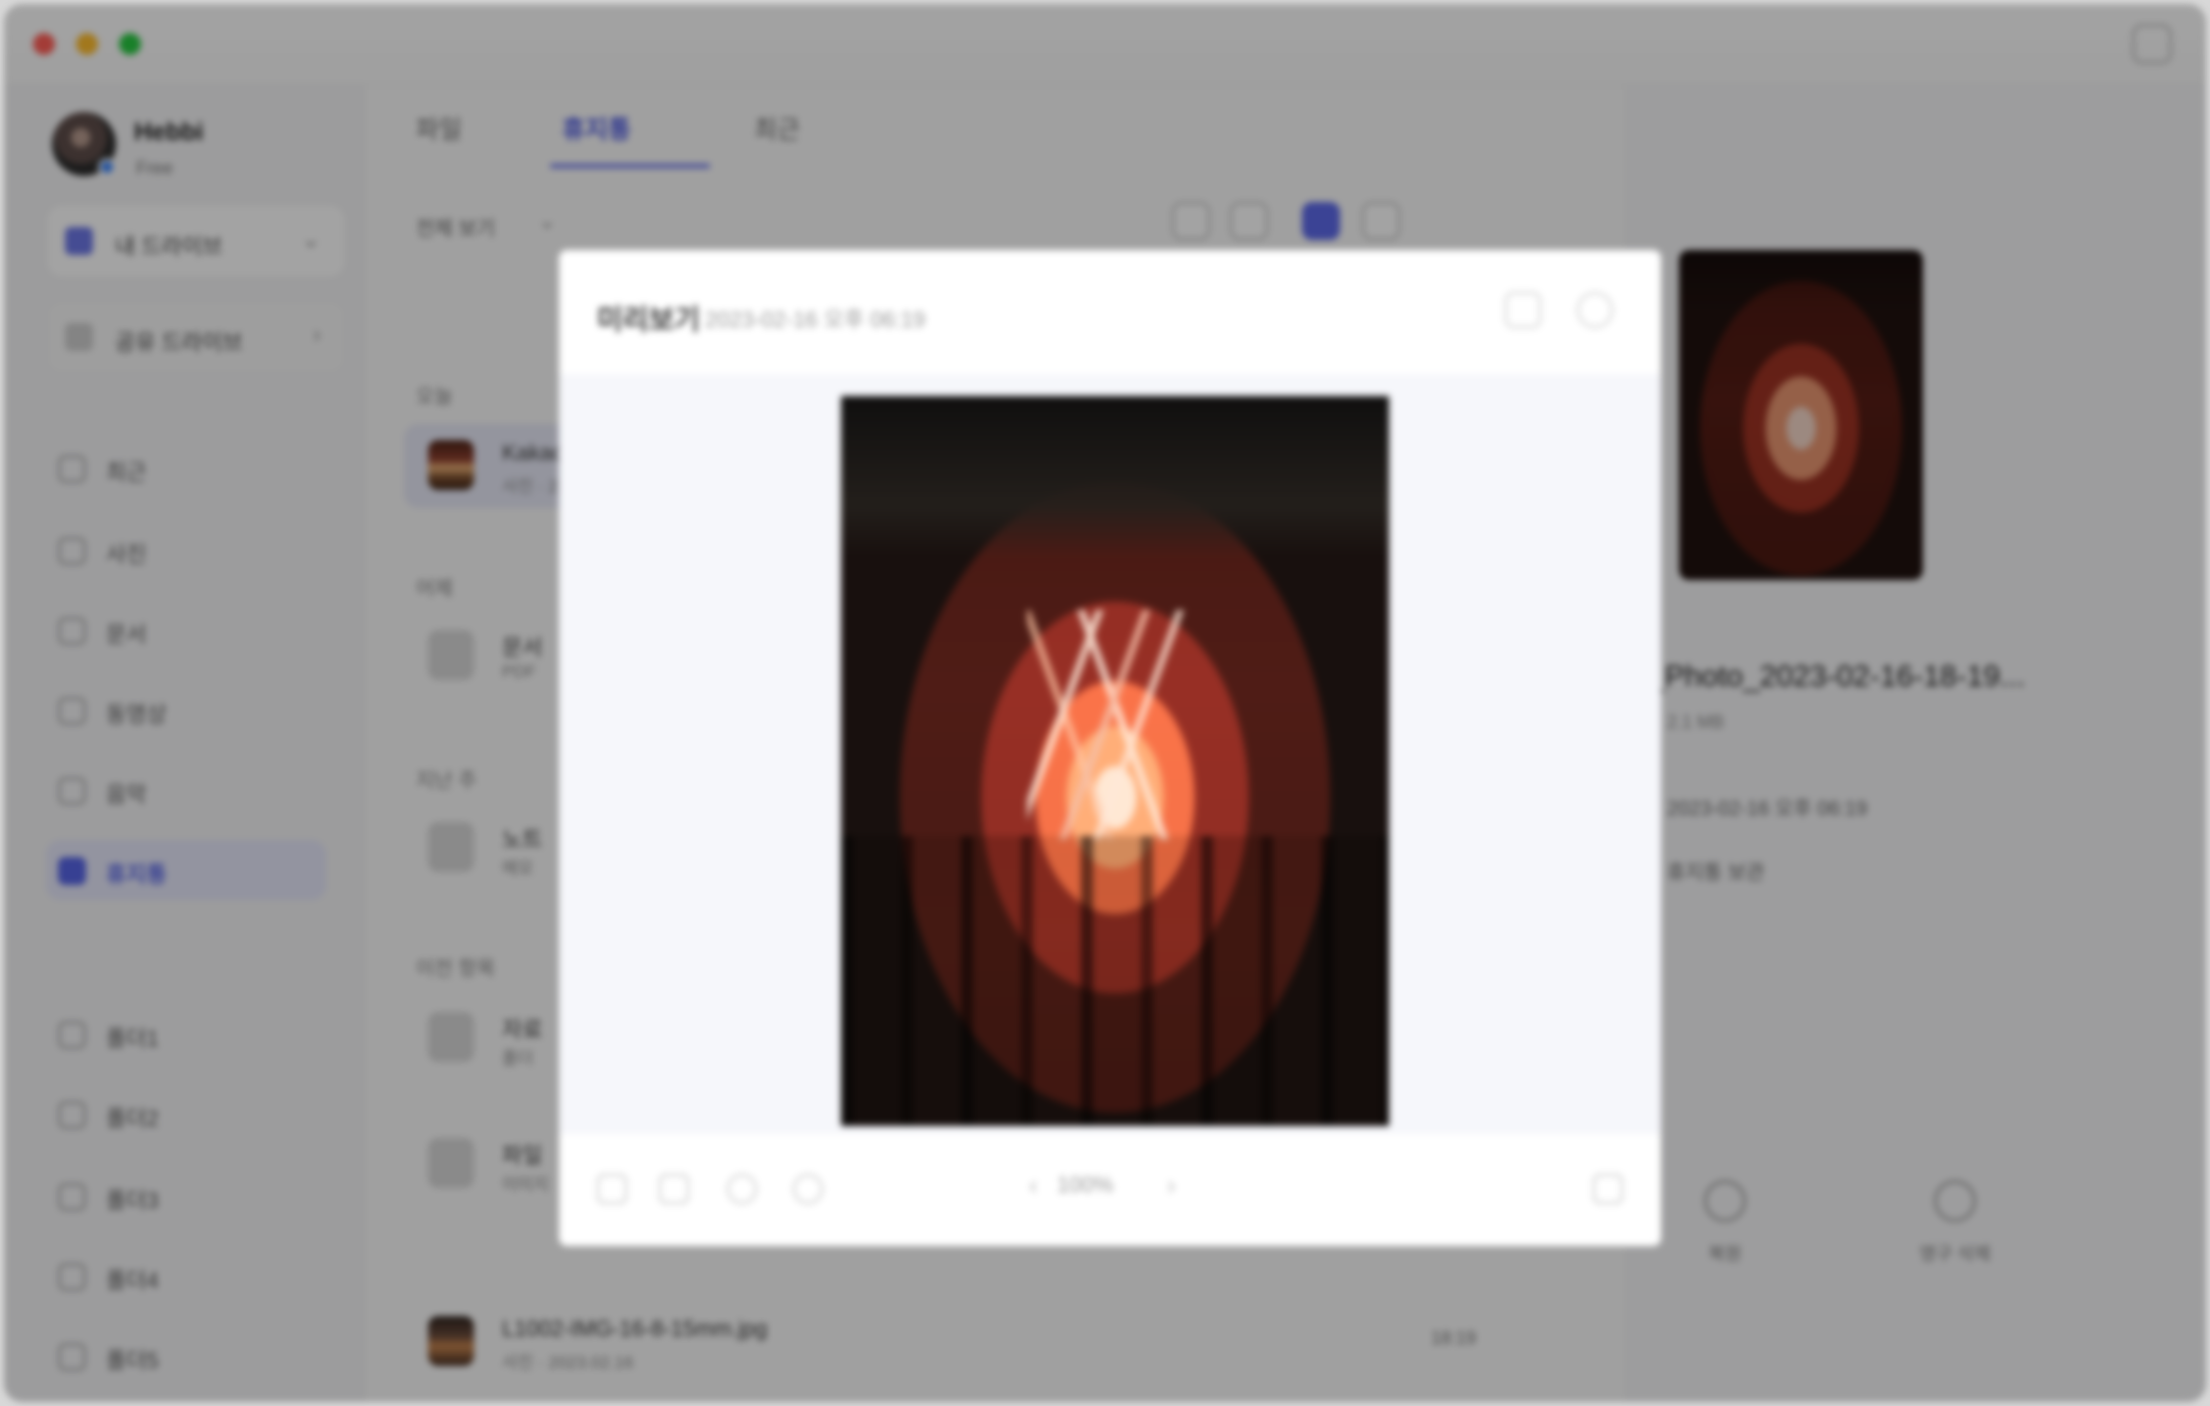 The image size is (2210, 1406). What do you see at coordinates (1608, 1189) in the screenshot?
I see `upload-icon` at bounding box center [1608, 1189].